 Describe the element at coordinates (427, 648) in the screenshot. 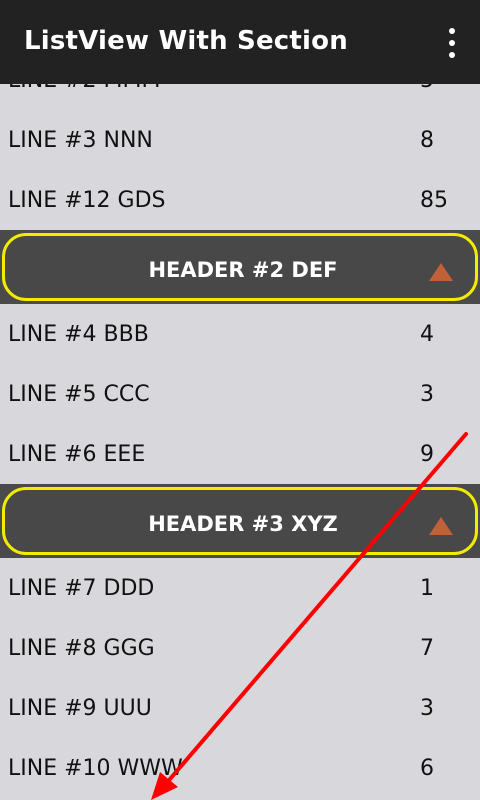

I see `item-value: 7` at that location.